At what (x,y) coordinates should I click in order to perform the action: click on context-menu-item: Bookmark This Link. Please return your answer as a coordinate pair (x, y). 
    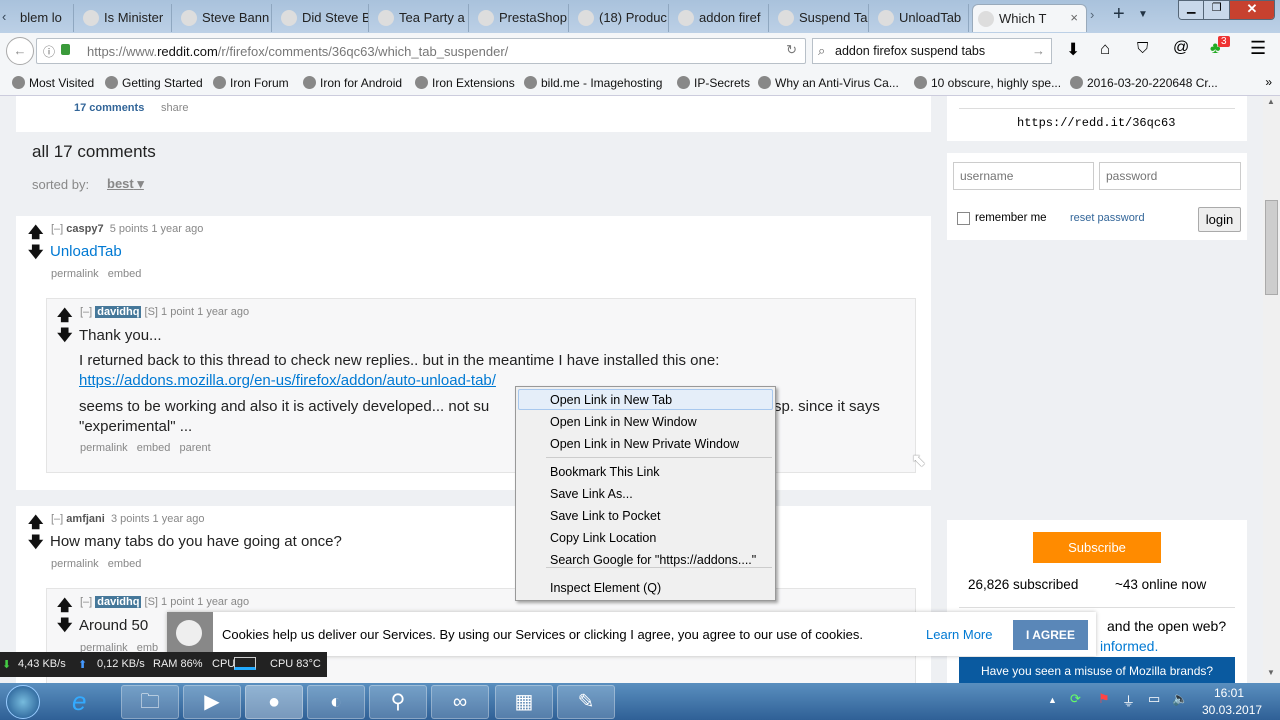
    Looking at the image, I should click on (605, 472).